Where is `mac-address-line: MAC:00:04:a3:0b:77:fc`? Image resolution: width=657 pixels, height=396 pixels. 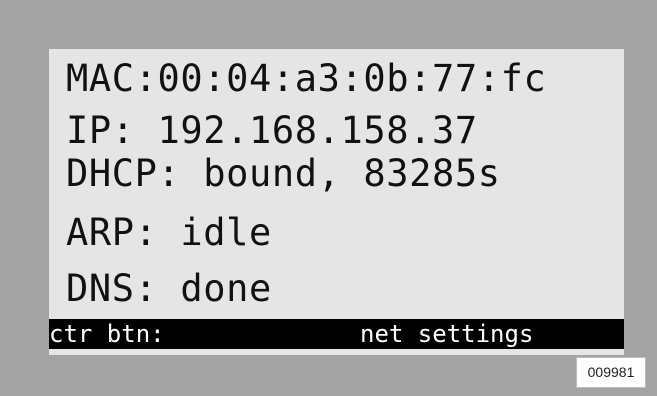
mac-address-line: MAC:00:04:a3:0b:77:fc is located at coordinates (306, 78).